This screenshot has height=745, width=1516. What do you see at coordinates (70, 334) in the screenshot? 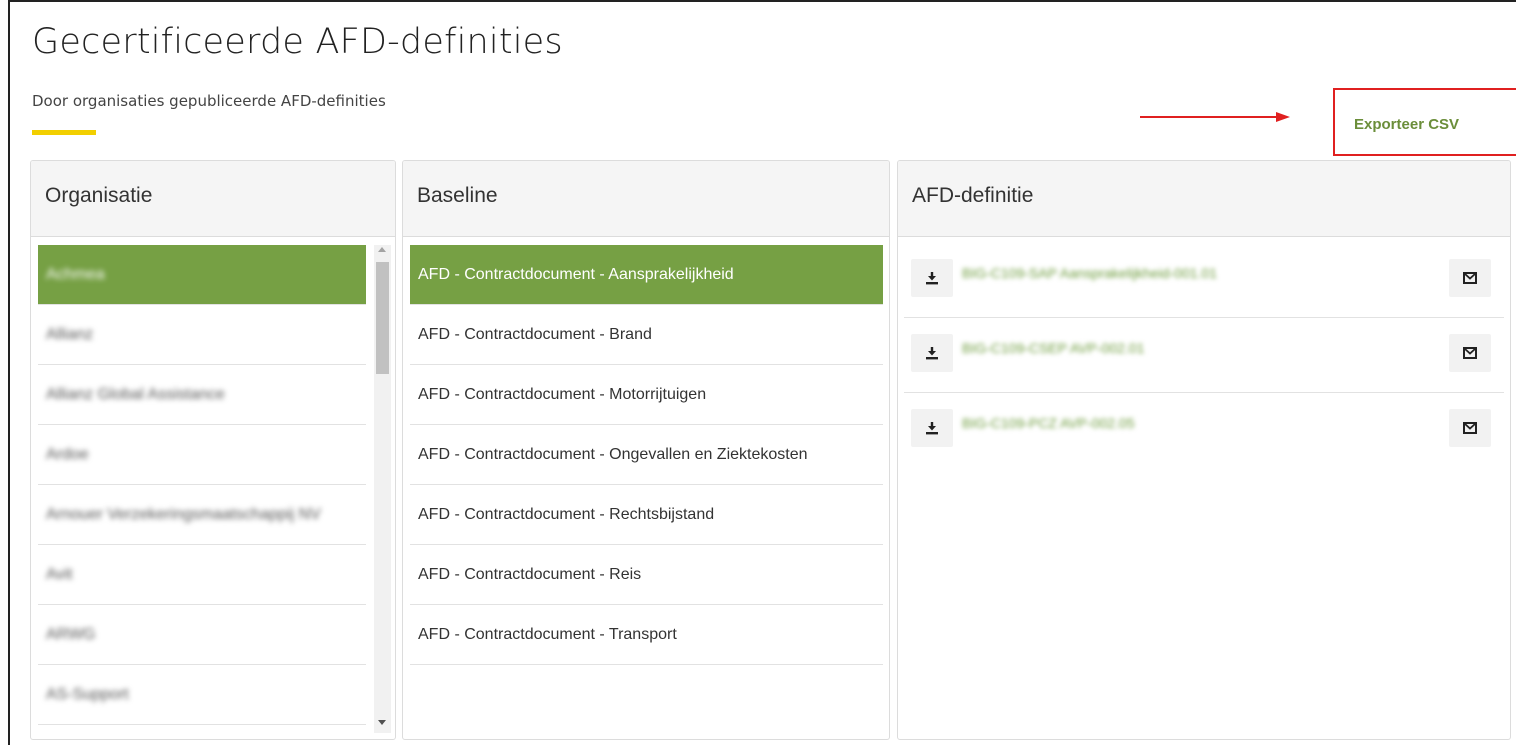
I see `organisatie-label: Allianz` at bounding box center [70, 334].